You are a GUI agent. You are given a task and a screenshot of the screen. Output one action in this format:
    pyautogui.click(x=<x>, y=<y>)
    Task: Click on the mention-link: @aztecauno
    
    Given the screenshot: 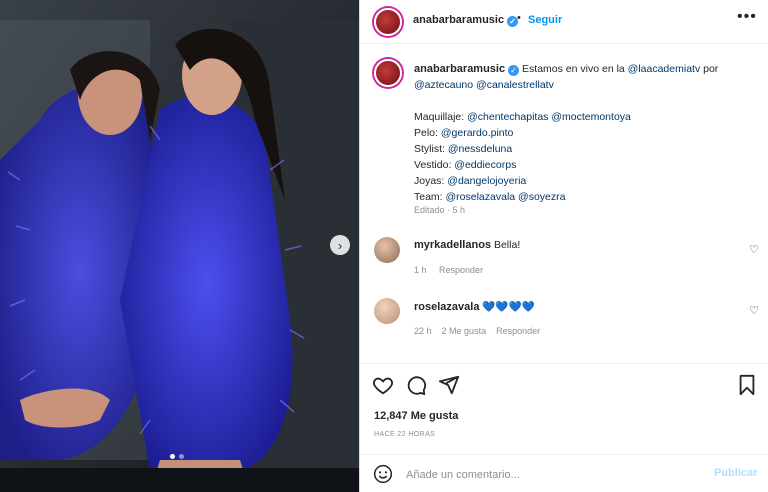 What is the action you would take?
    pyautogui.click(x=443, y=85)
    